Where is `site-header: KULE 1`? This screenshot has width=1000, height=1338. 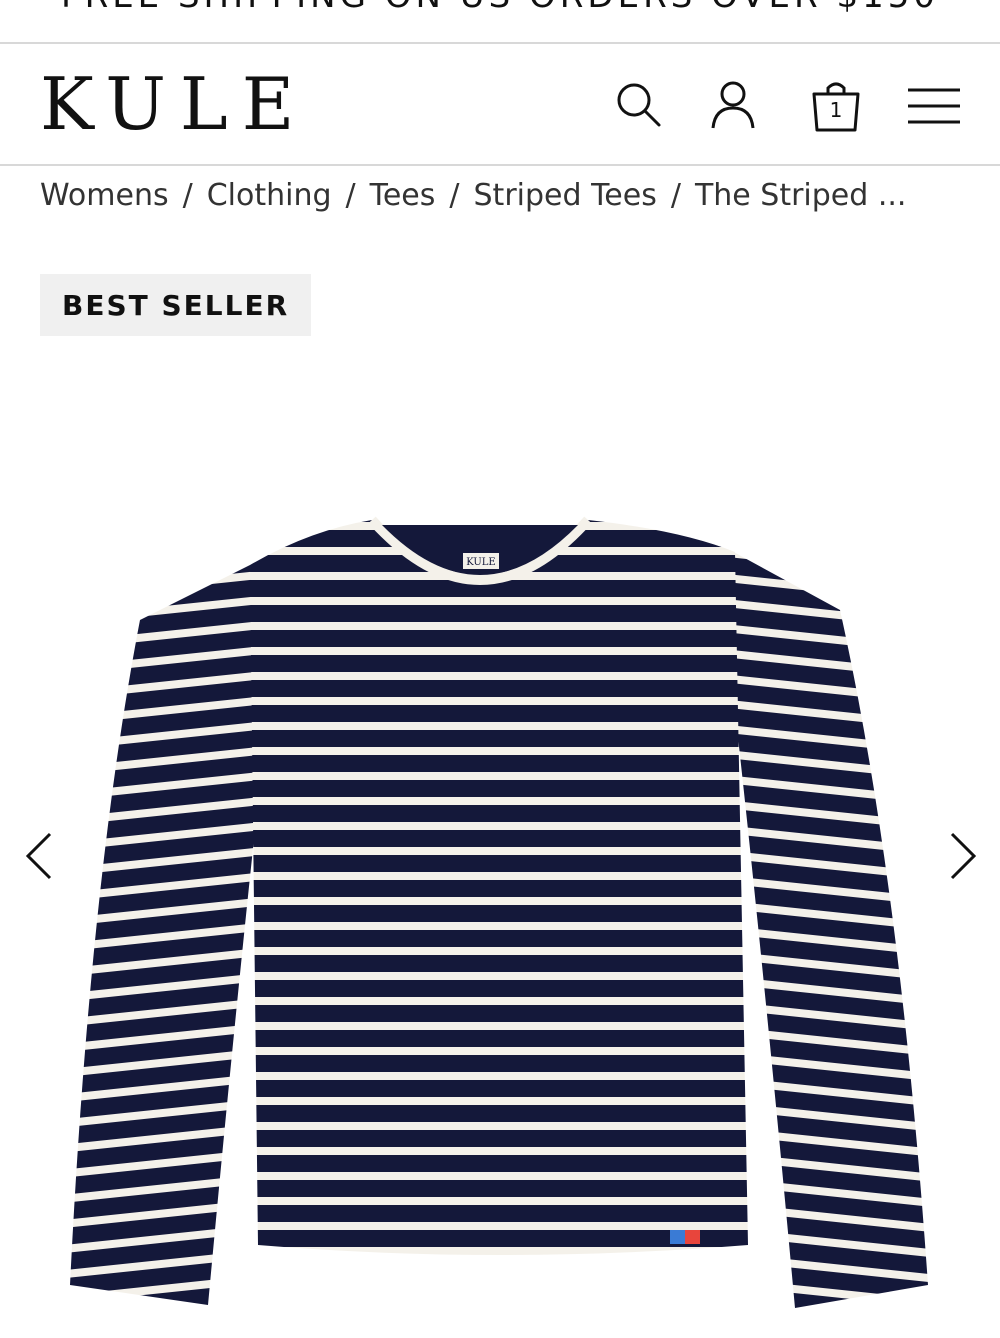
site-header: KULE 1 is located at coordinates (500, 105).